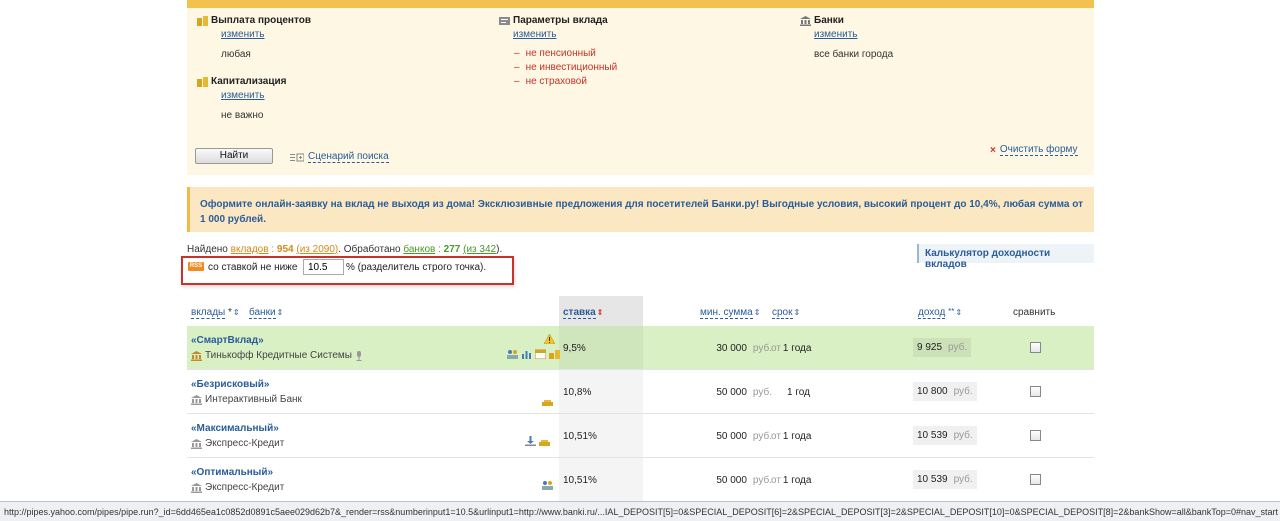 Image resolution: width=1280 pixels, height=521 pixels. What do you see at coordinates (246, 399) in the screenshot?
I see `bank-line: Интерактивный Банк` at bounding box center [246, 399].